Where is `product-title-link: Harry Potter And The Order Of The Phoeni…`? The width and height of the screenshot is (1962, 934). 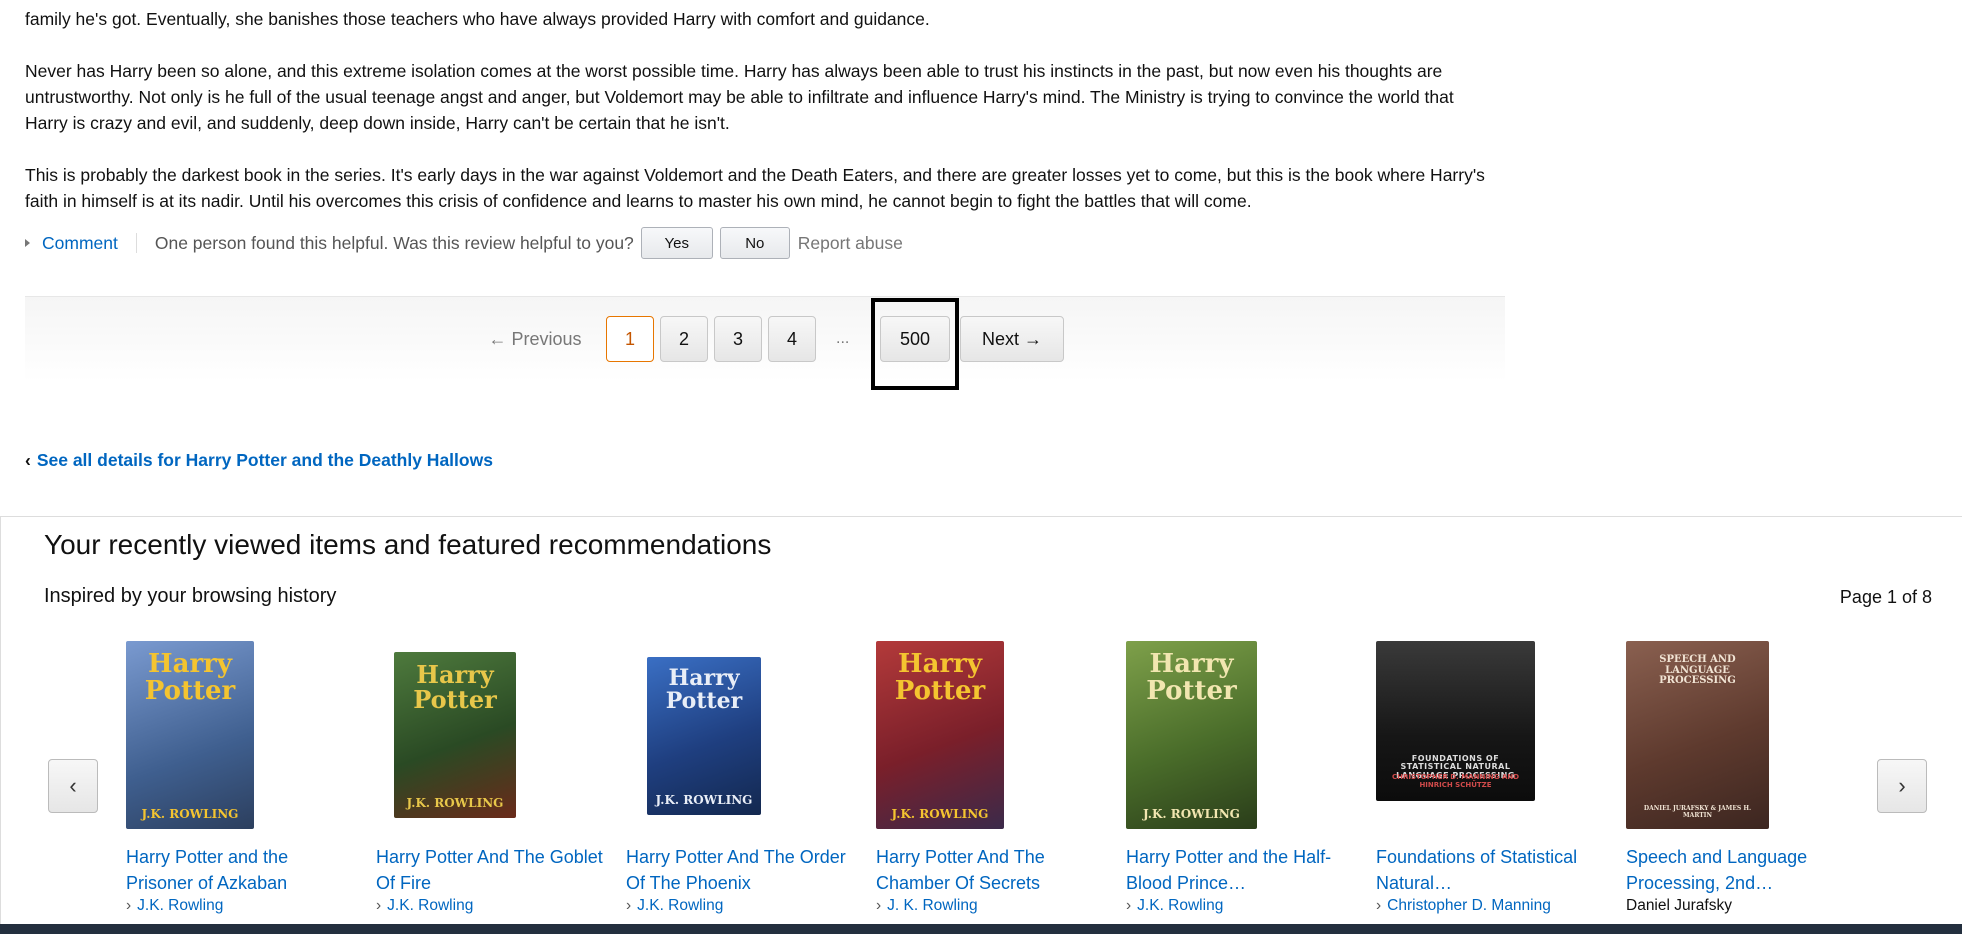 product-title-link: Harry Potter And The Order Of The Phoeni… is located at coordinates (741, 870).